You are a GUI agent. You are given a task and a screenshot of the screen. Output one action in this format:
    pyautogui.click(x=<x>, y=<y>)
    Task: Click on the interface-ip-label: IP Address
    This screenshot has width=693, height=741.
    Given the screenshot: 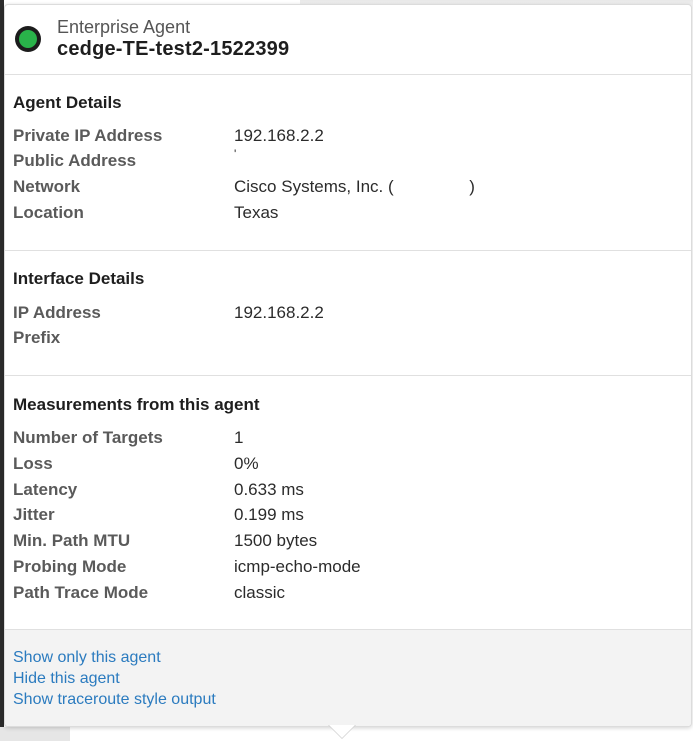 What is the action you would take?
    pyautogui.click(x=57, y=312)
    